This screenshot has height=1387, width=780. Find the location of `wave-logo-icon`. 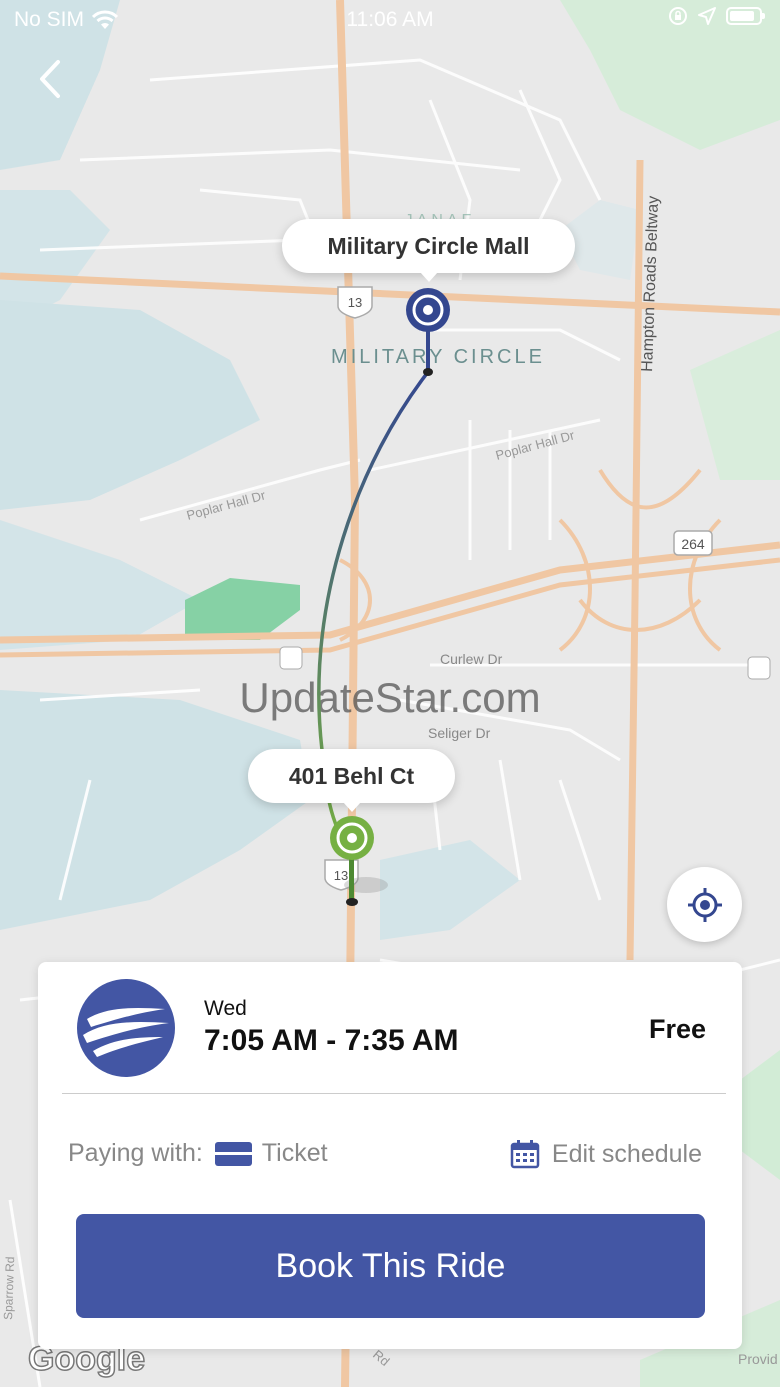

wave-logo-icon is located at coordinates (126, 1032).